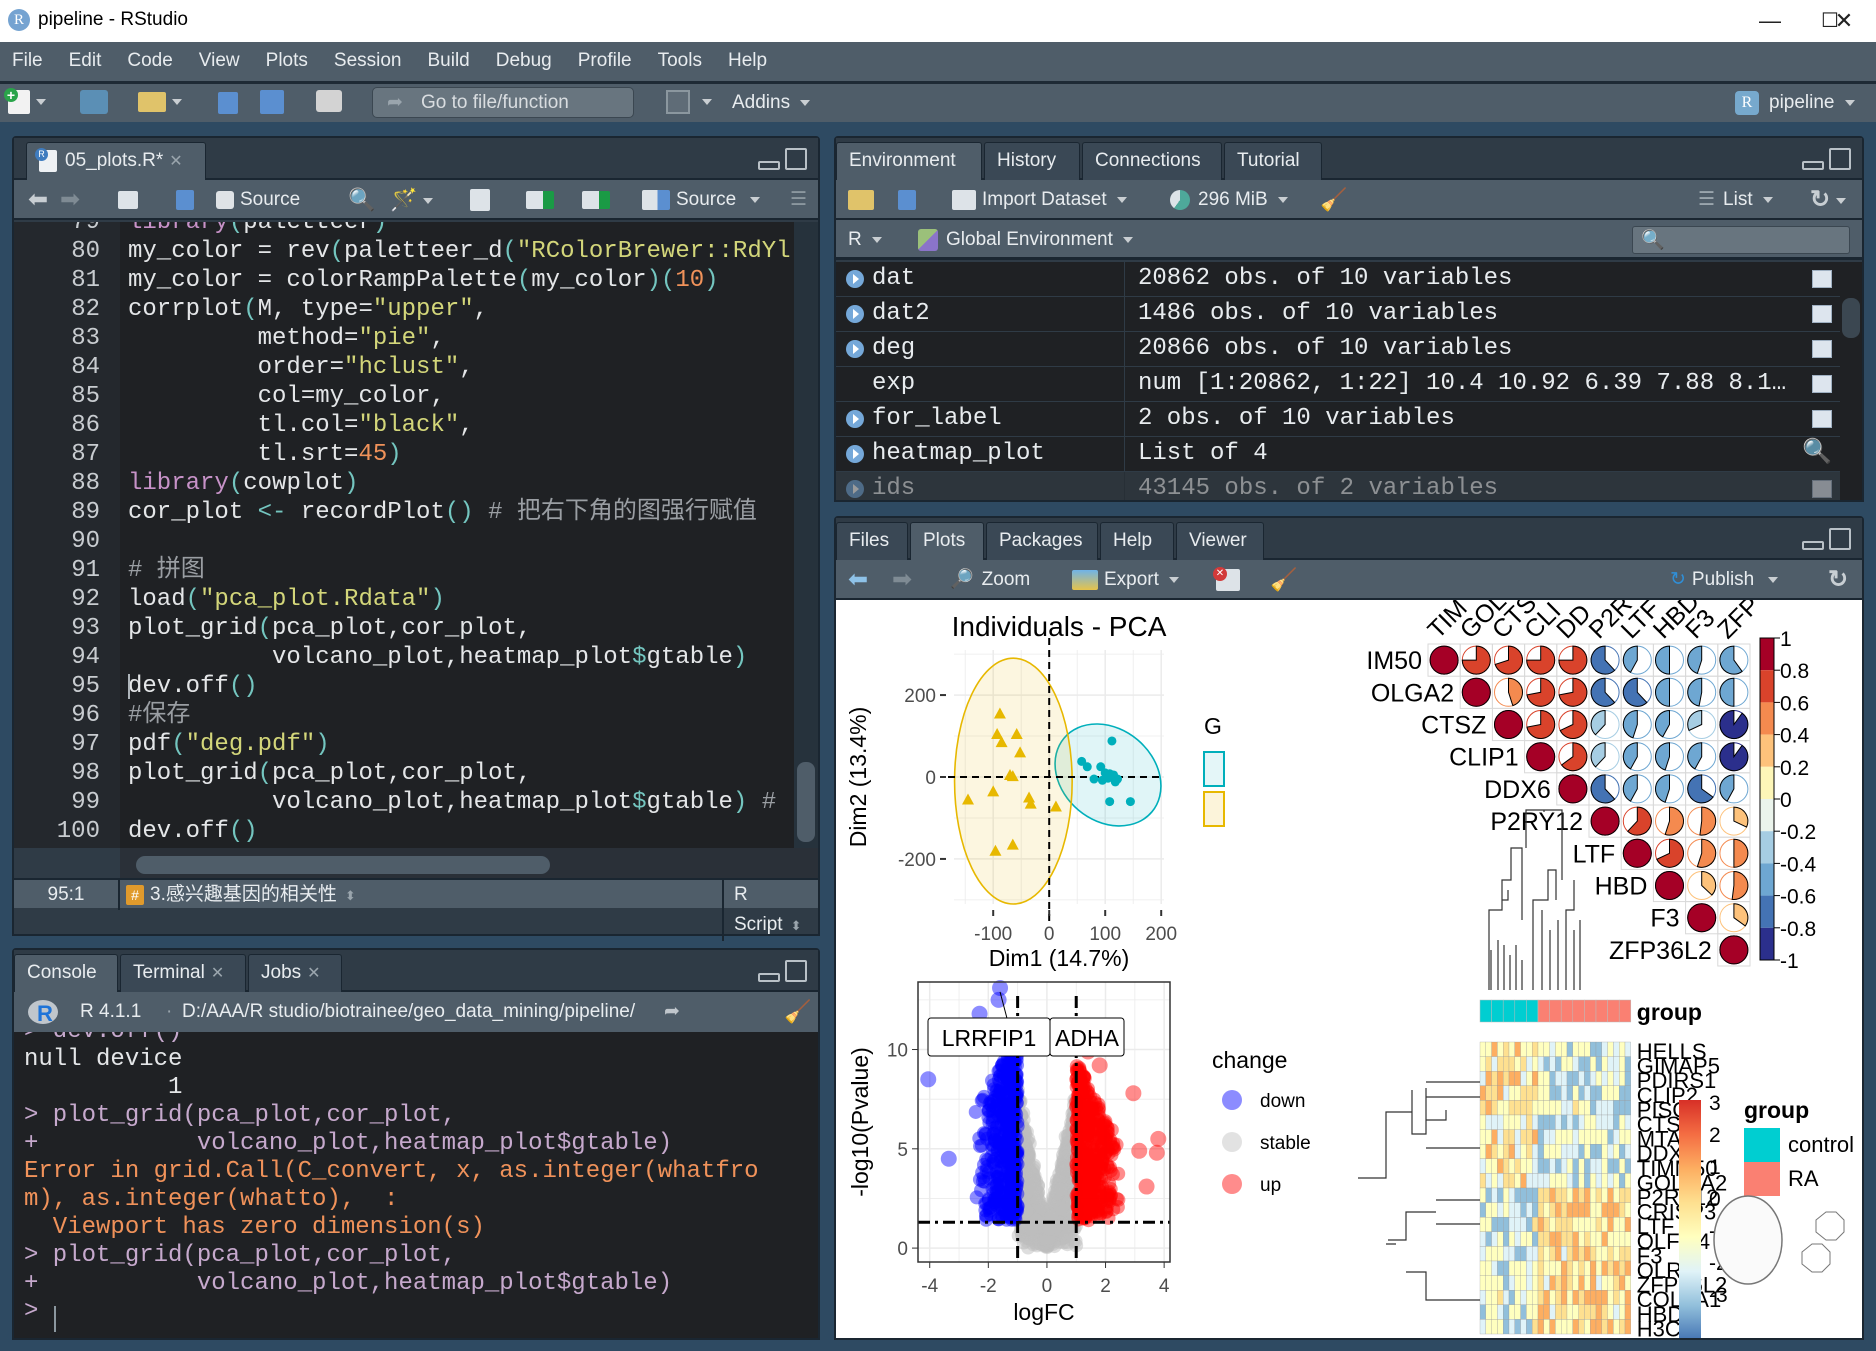  Describe the element at coordinates (1283, 580) in the screenshot. I see `clear-plots-button: 🧹` at that location.